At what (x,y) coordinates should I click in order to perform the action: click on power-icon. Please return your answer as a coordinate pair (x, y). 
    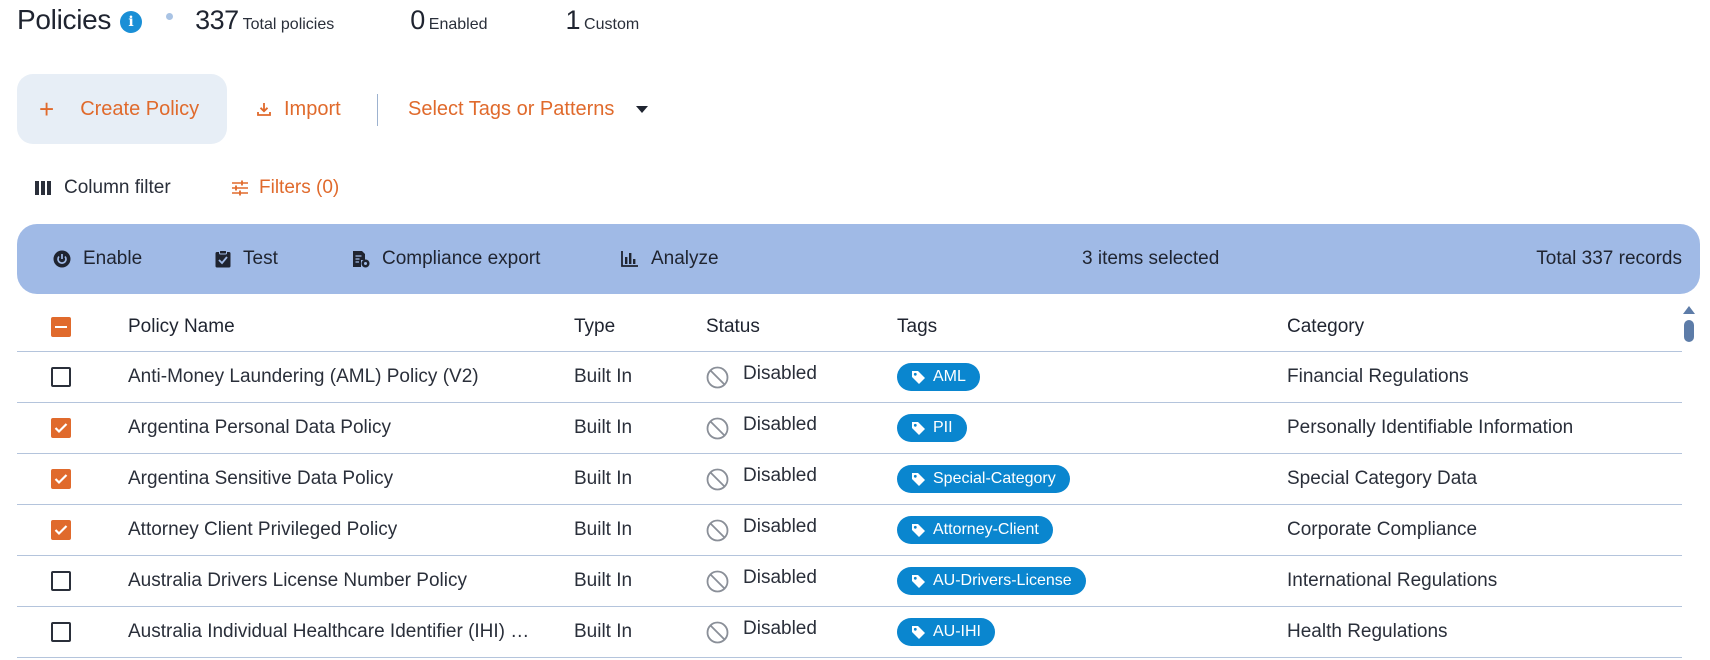
    Looking at the image, I should click on (62, 259).